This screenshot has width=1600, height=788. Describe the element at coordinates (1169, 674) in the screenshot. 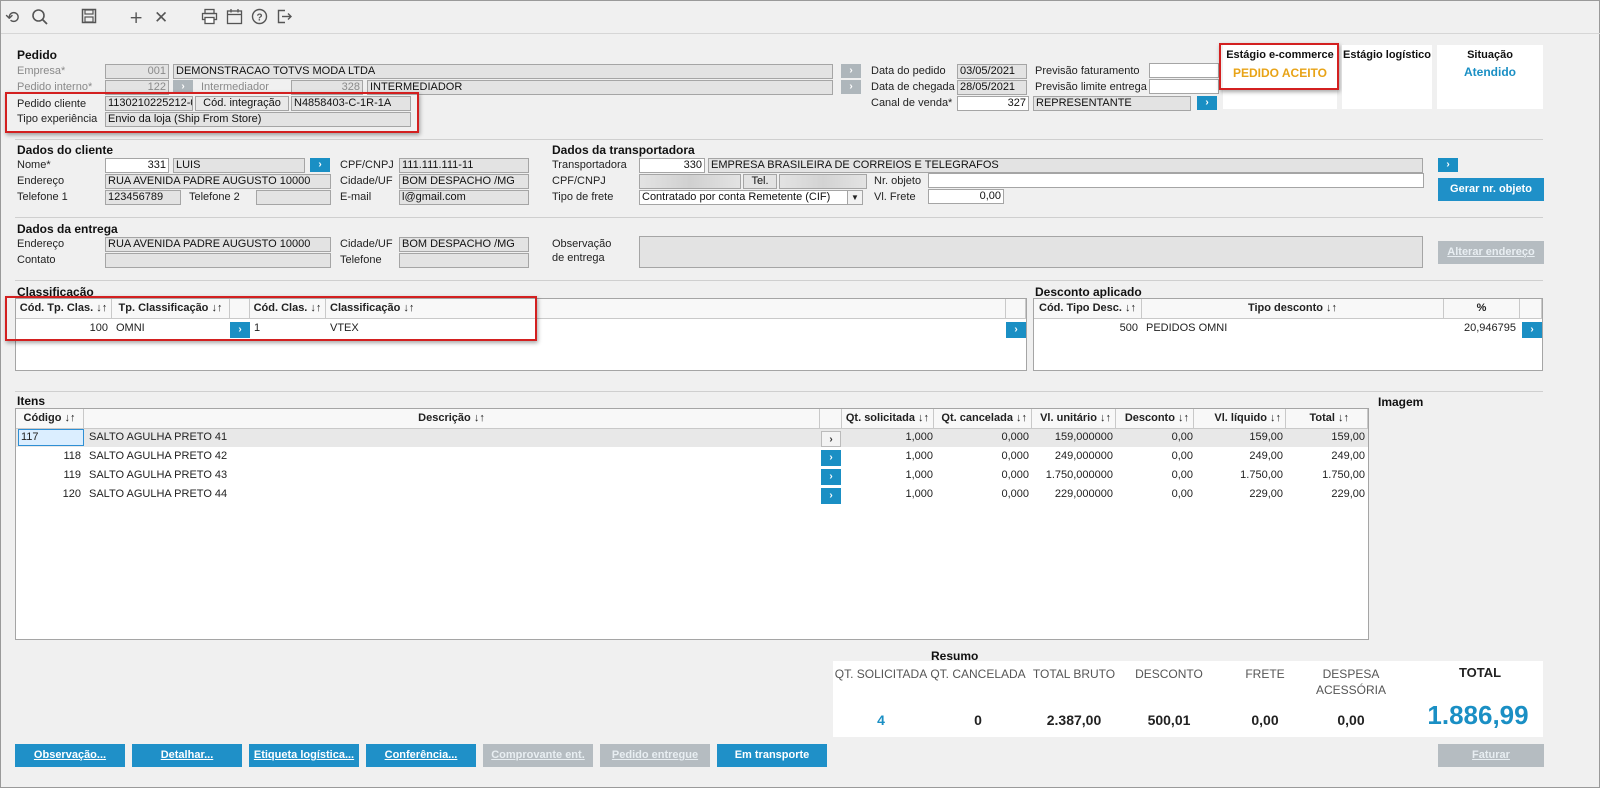

I see `resumo-desconto-label: DESCONTO` at that location.